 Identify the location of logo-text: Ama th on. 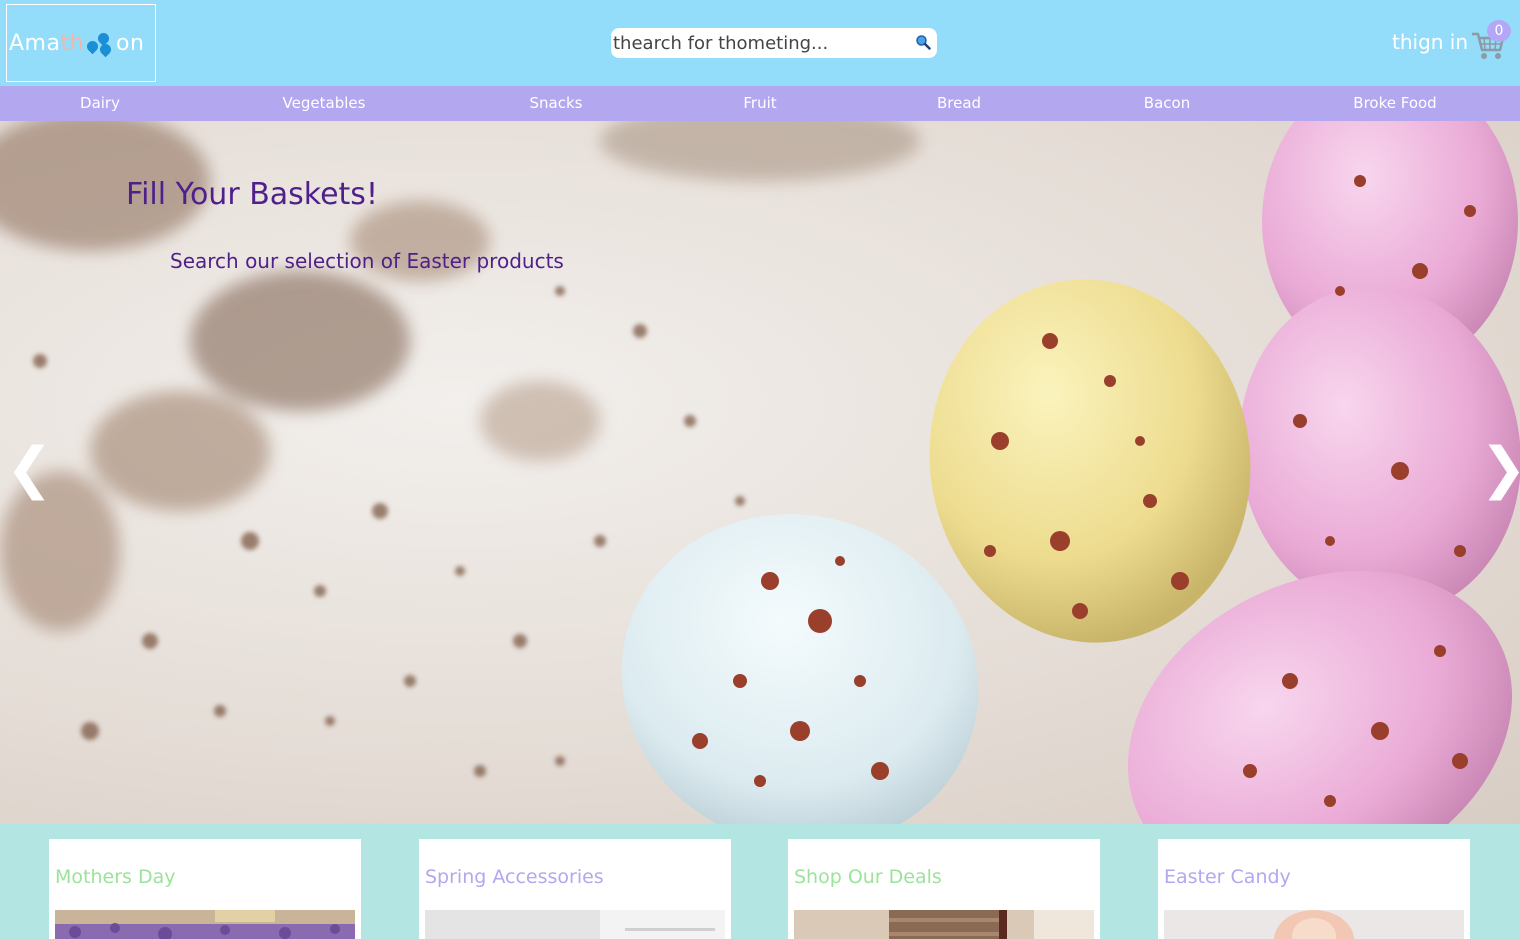
(77, 44).